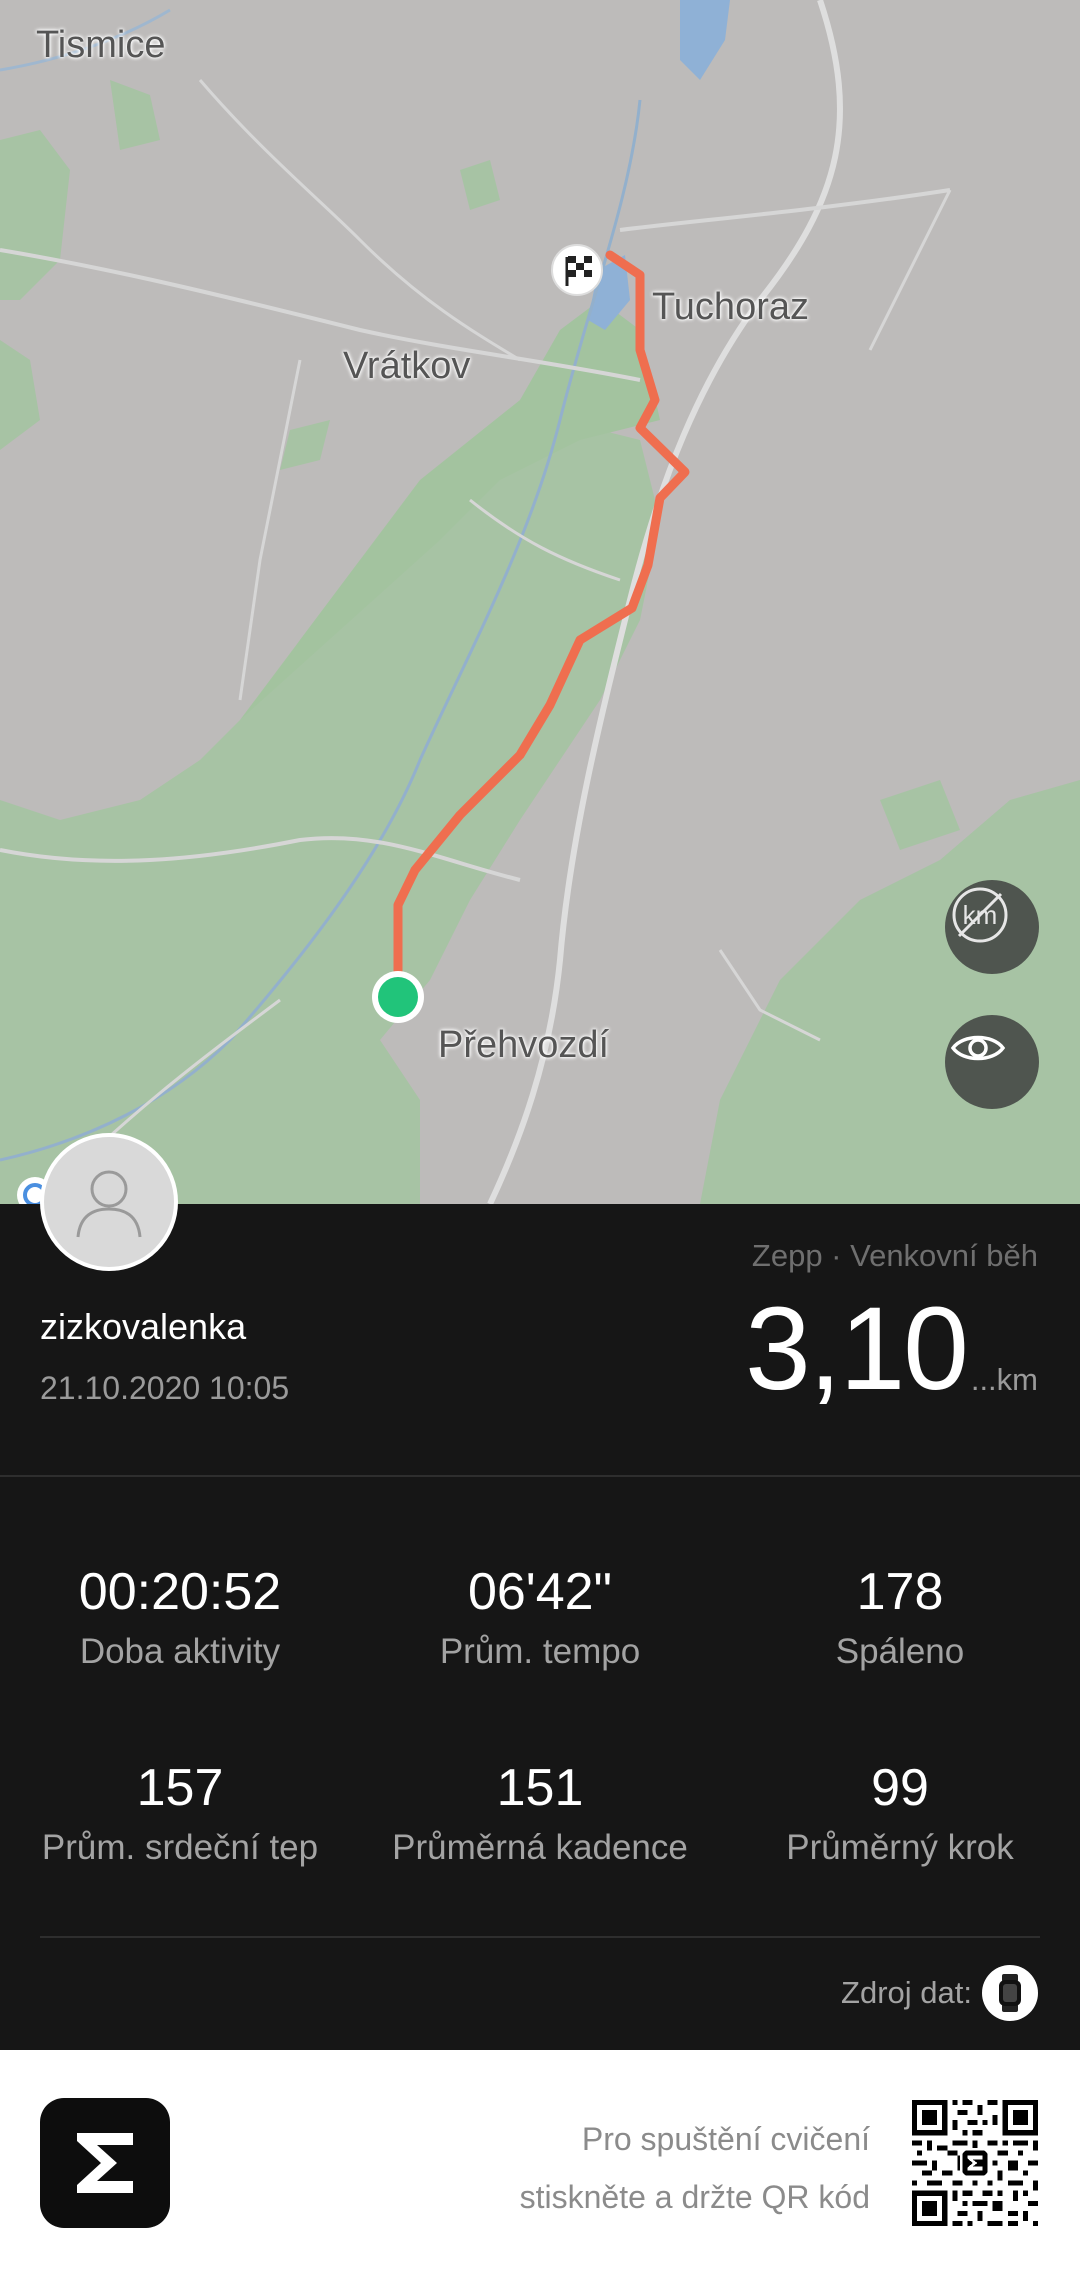 This screenshot has width=1080, height=2272. What do you see at coordinates (540, 1651) in the screenshot?
I see `stat-label: Prům. tempo` at bounding box center [540, 1651].